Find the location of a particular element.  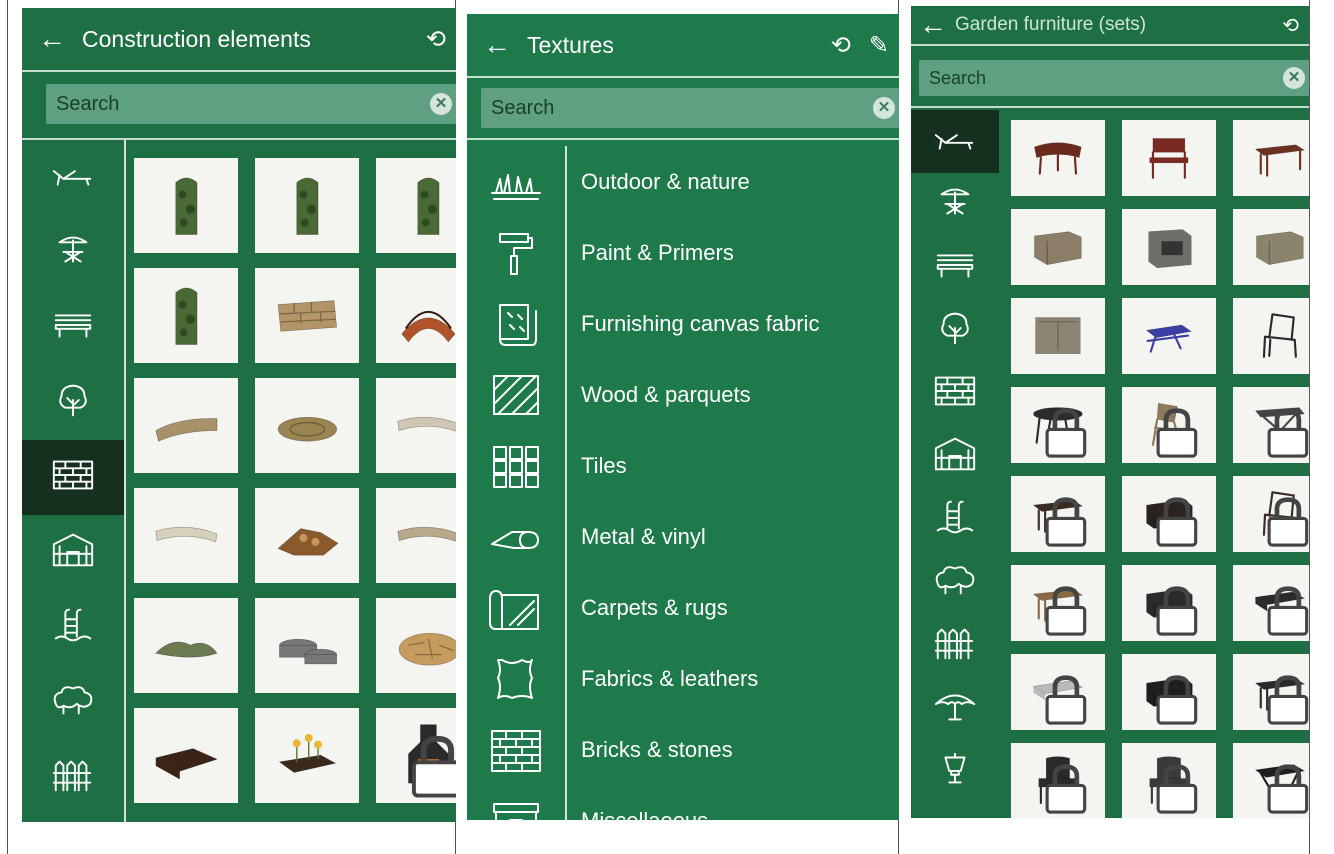

category-parasol is located at coordinates (955, 708).